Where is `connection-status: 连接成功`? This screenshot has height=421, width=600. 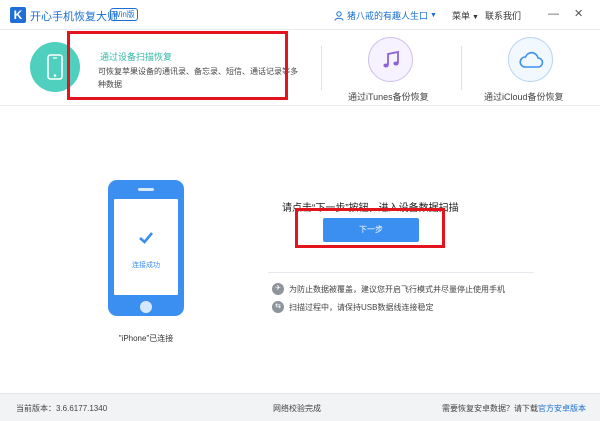 connection-status: 连接成功 is located at coordinates (146, 265).